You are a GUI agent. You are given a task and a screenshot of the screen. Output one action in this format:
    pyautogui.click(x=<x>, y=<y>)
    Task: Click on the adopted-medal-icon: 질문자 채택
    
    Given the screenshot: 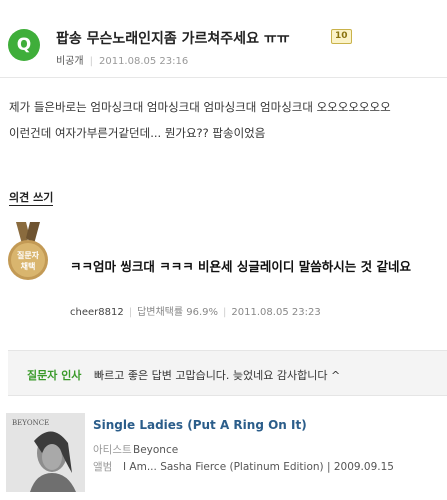 What is the action you would take?
    pyautogui.click(x=28, y=251)
    